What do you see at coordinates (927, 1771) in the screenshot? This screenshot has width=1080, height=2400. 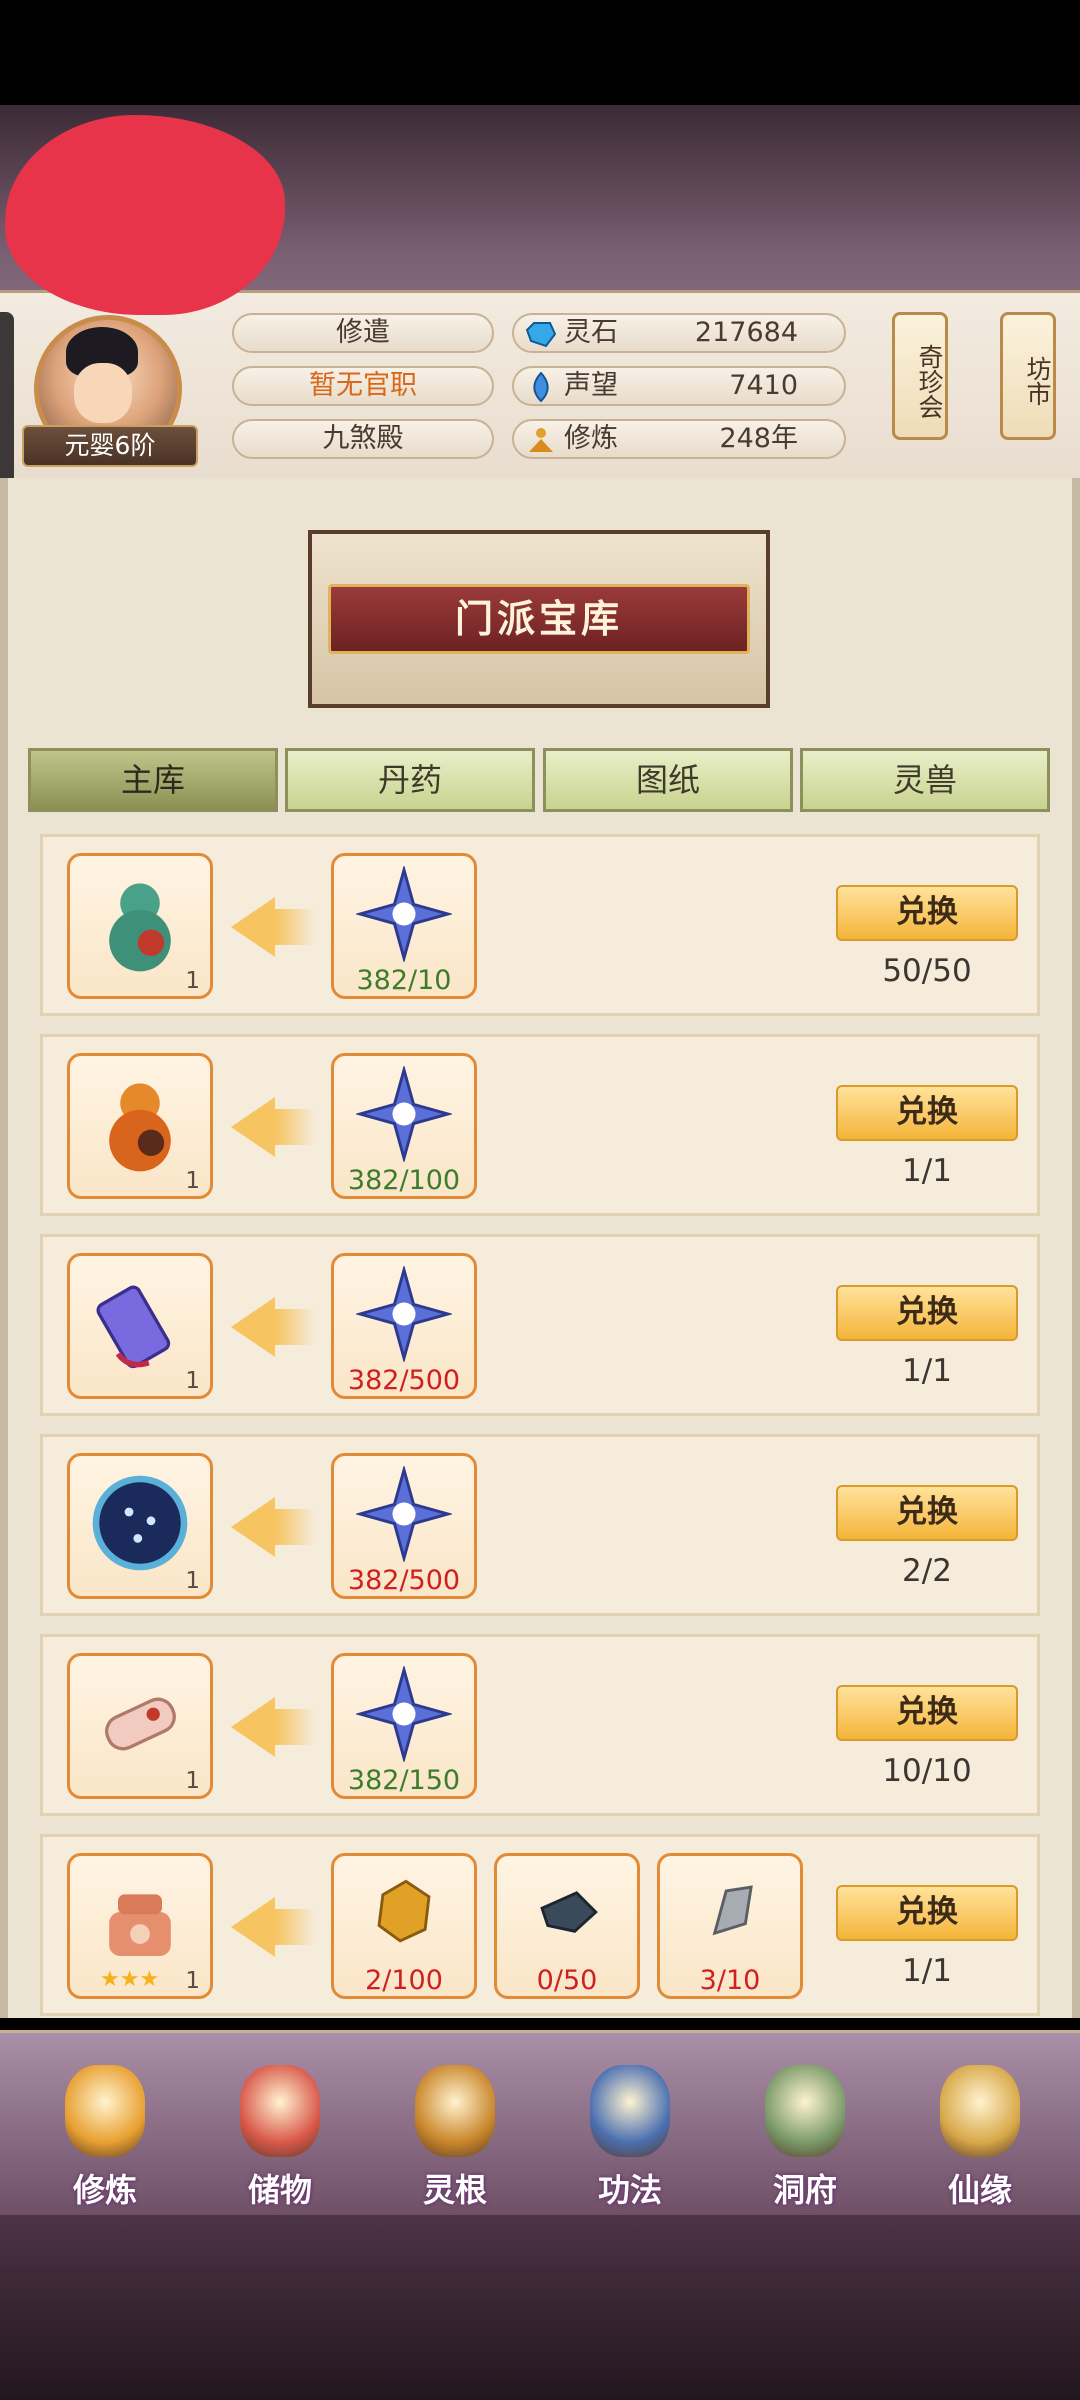 I see `exchange-limit: 10/10` at bounding box center [927, 1771].